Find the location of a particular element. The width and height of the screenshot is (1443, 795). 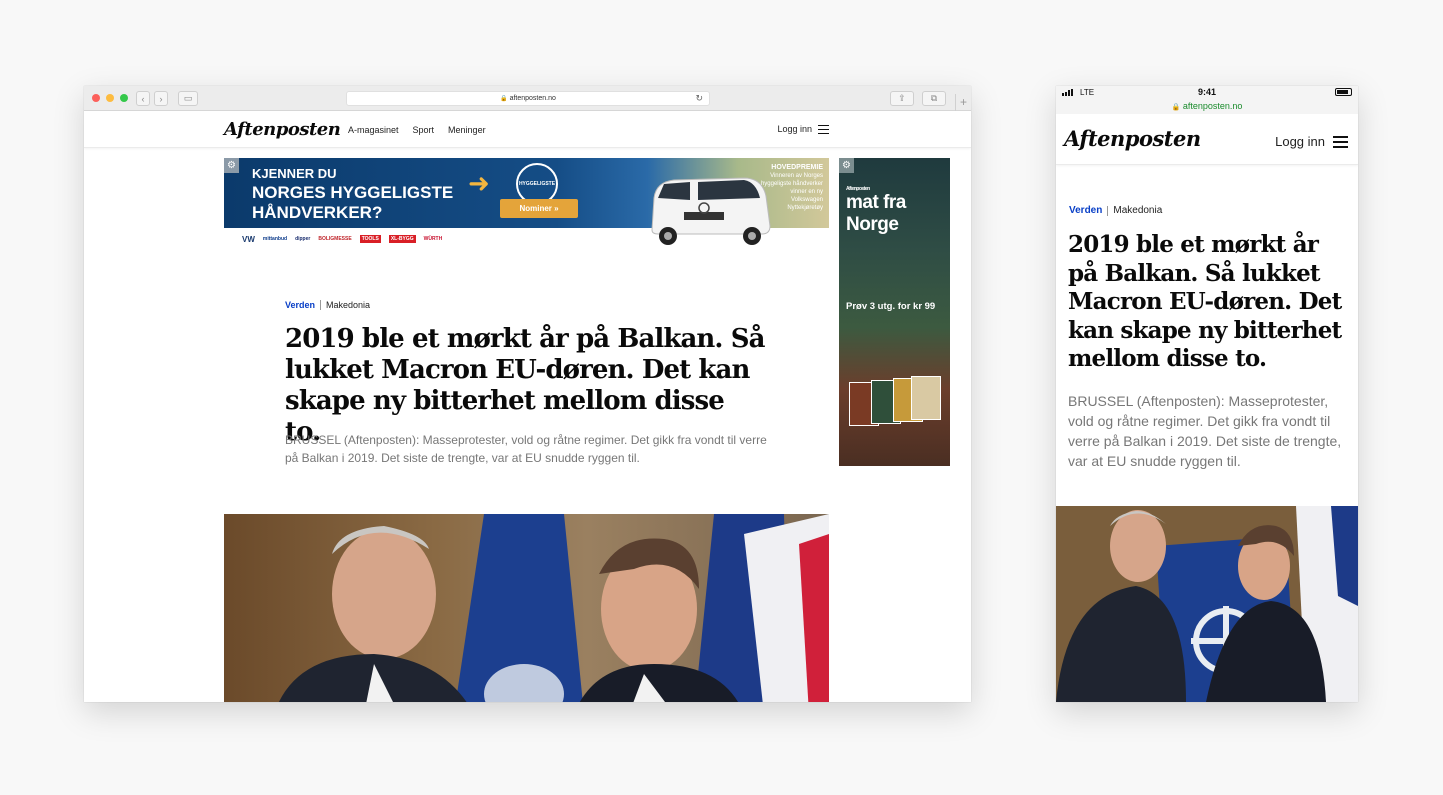

side-ad-brand-name: mat fra Norge is located at coordinates (876, 213).